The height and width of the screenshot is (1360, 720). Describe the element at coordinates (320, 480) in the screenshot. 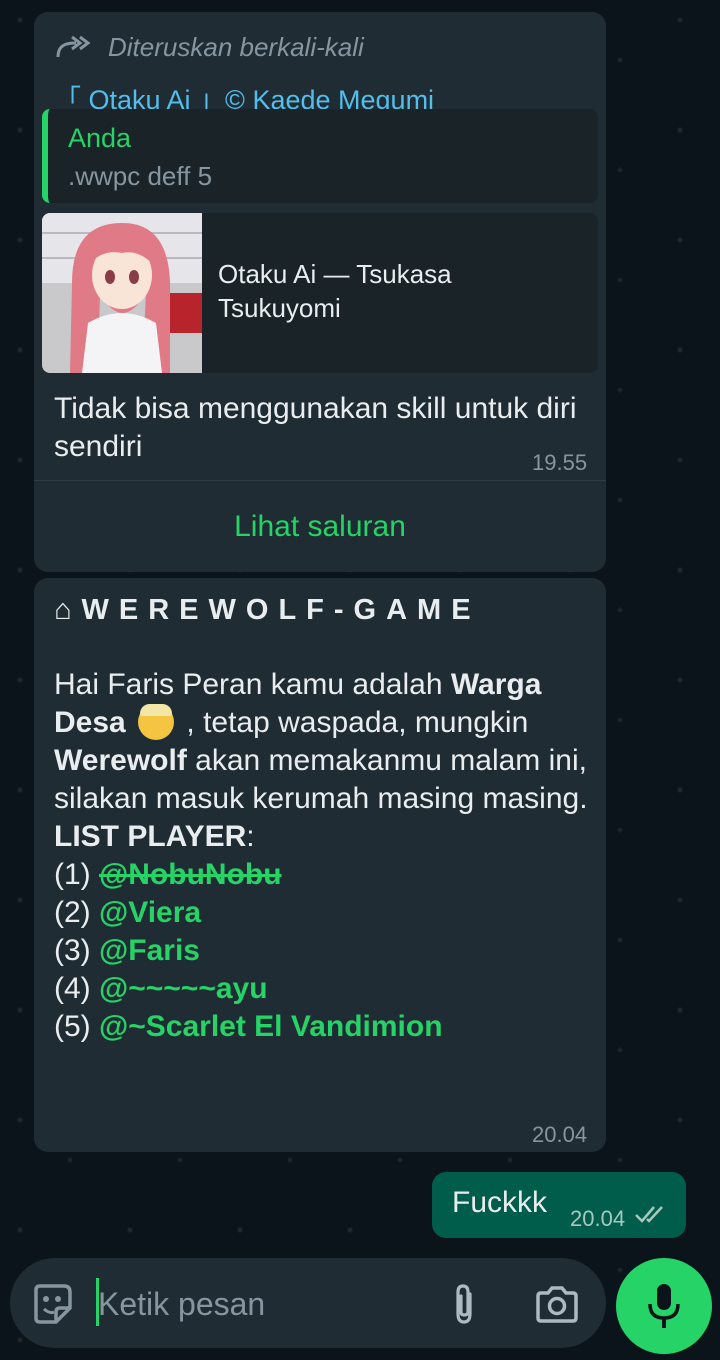

I see `divider` at that location.